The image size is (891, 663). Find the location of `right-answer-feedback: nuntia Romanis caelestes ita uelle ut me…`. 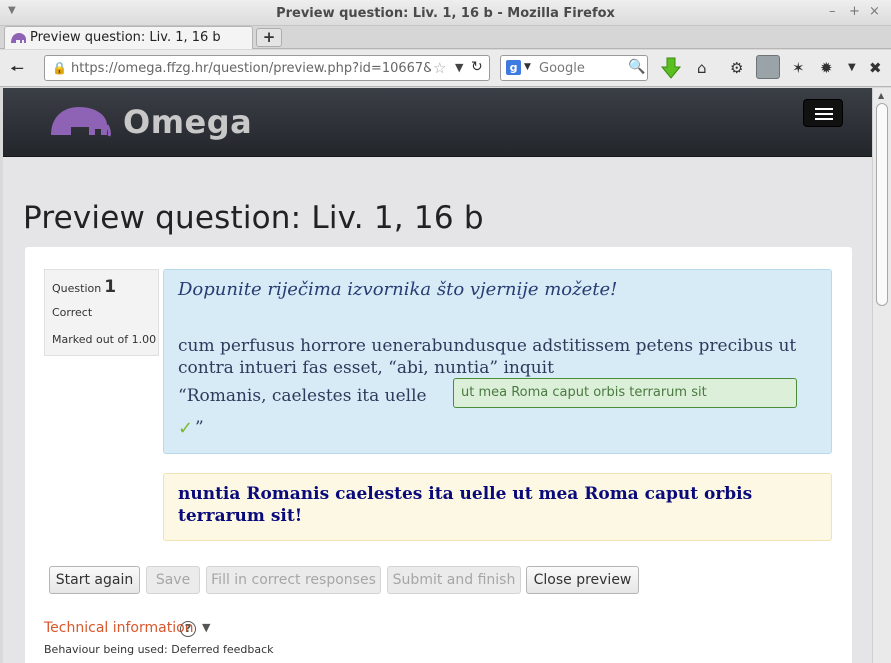

right-answer-feedback: nuntia Romanis caelestes ita uelle ut me… is located at coordinates (497, 507).